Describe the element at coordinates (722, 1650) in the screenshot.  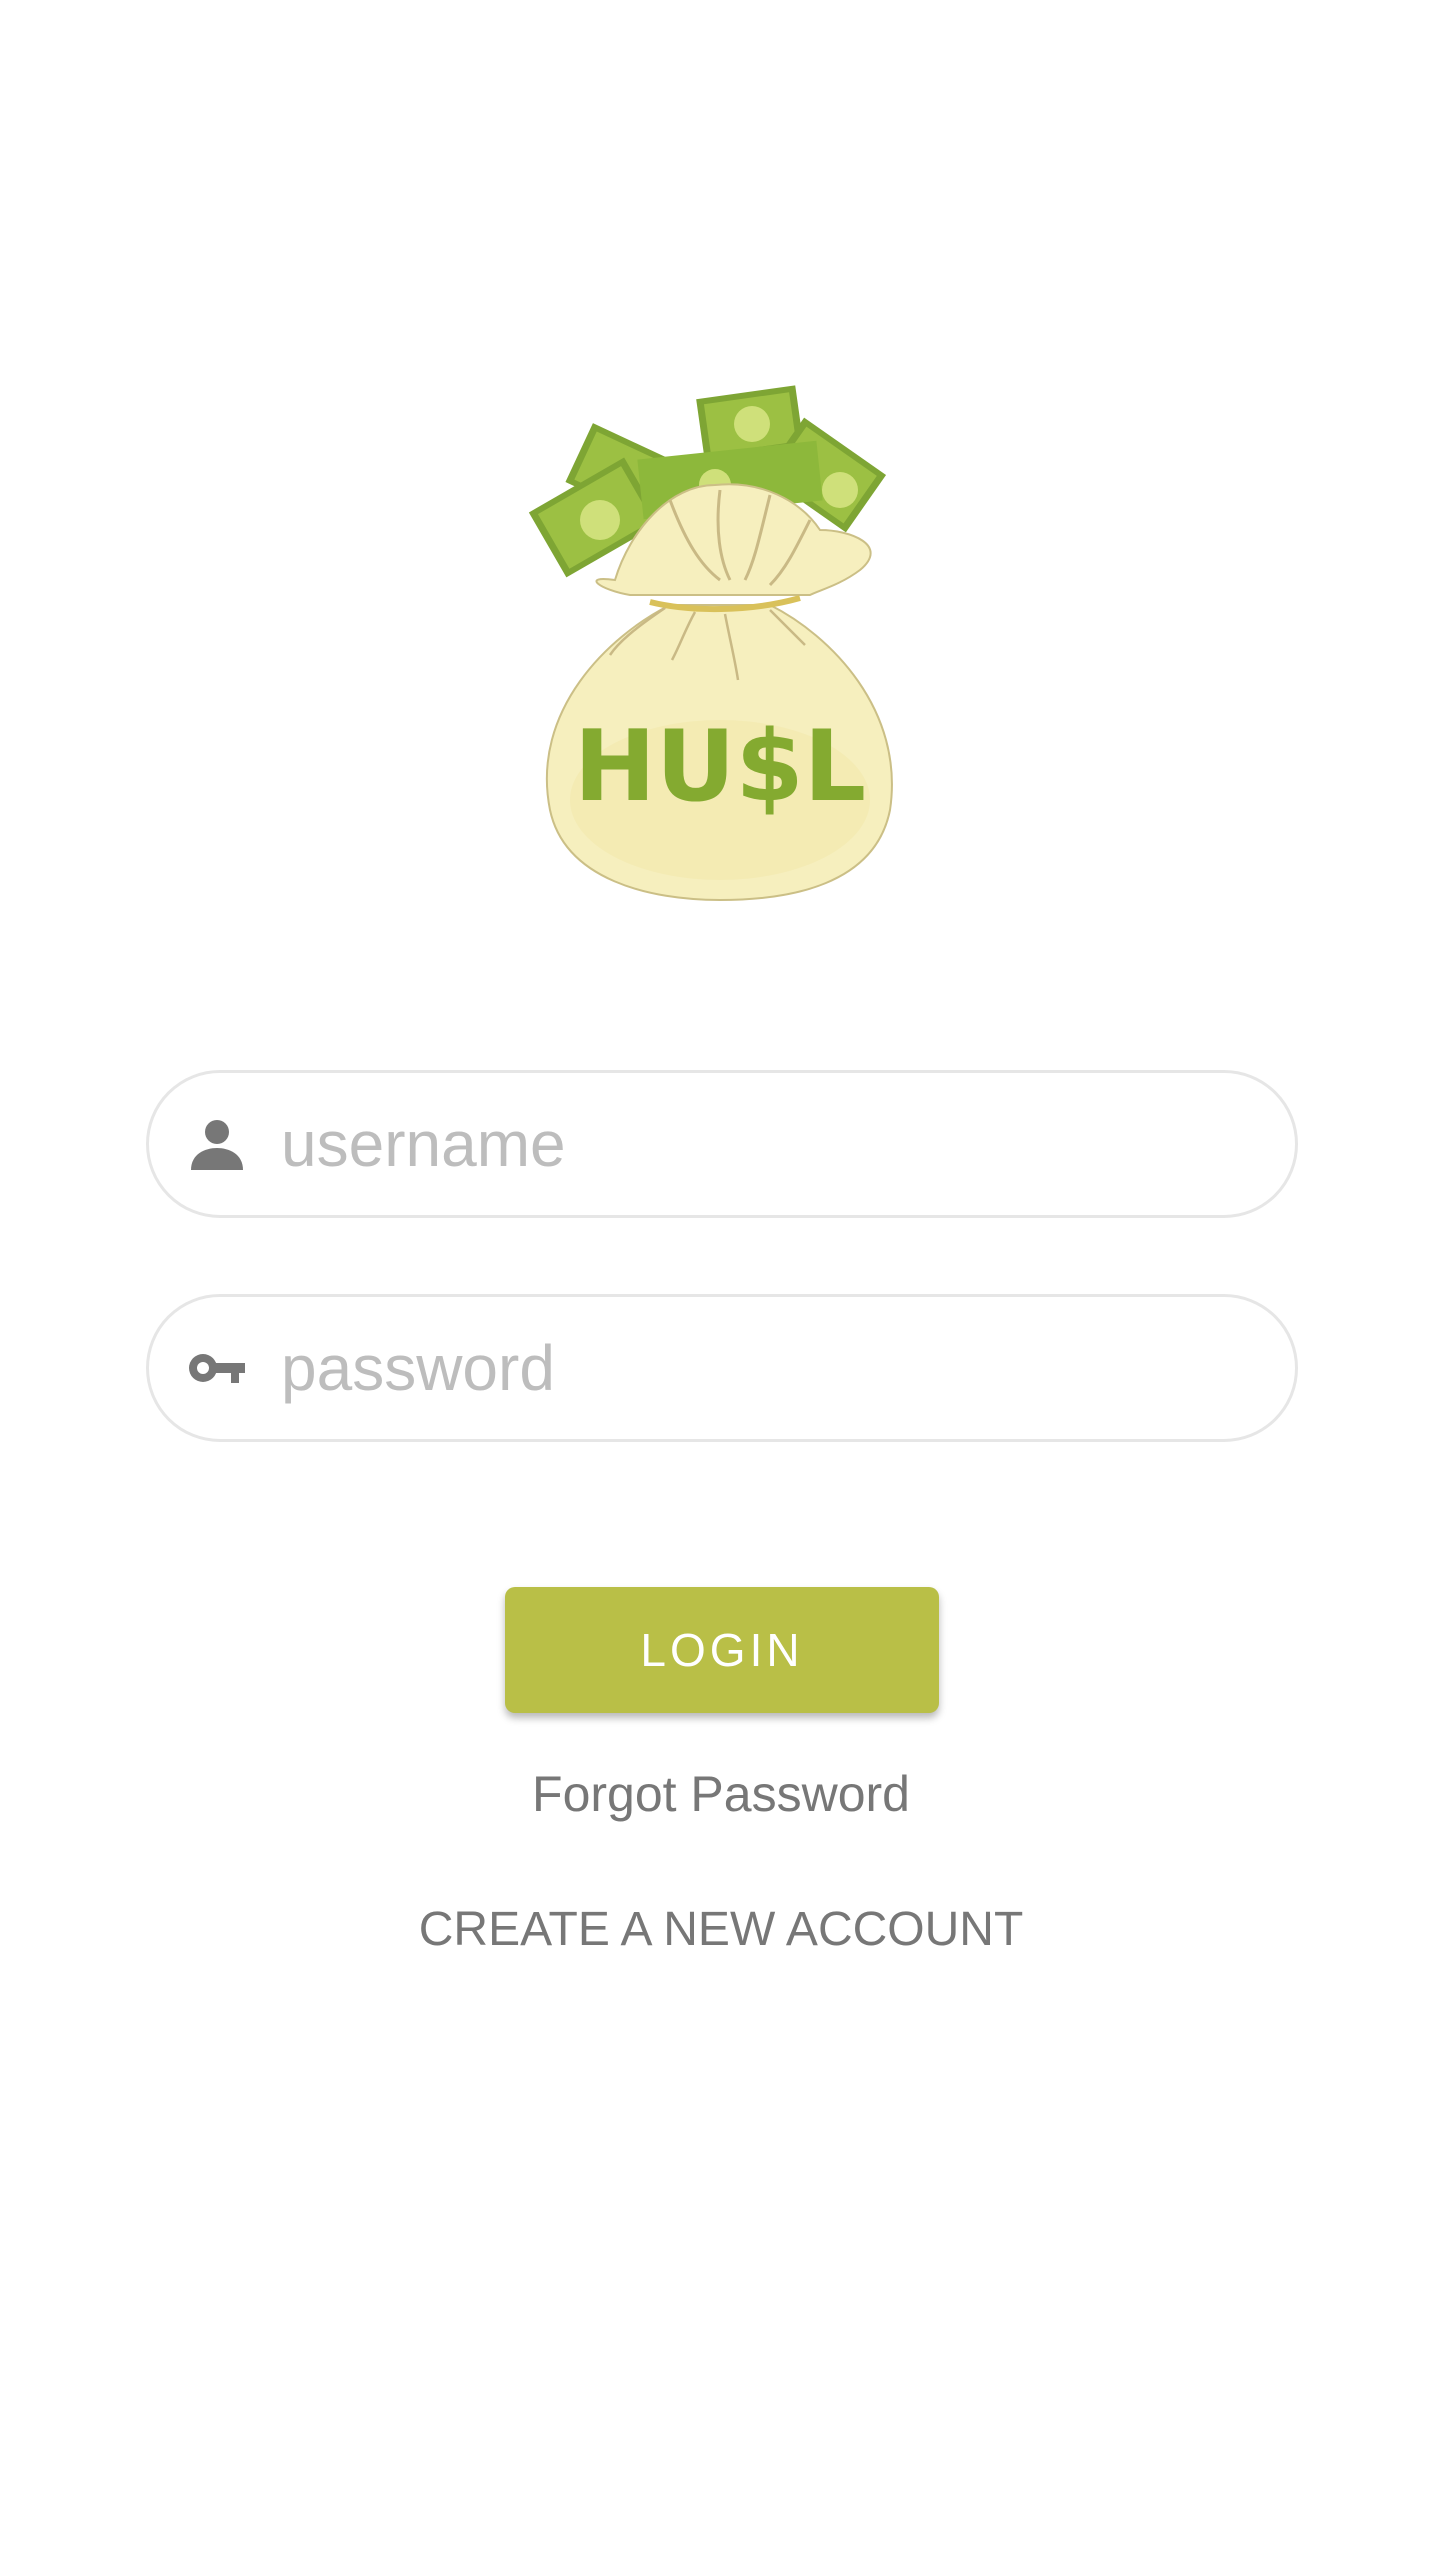
I see `login-button: LOGIN` at that location.